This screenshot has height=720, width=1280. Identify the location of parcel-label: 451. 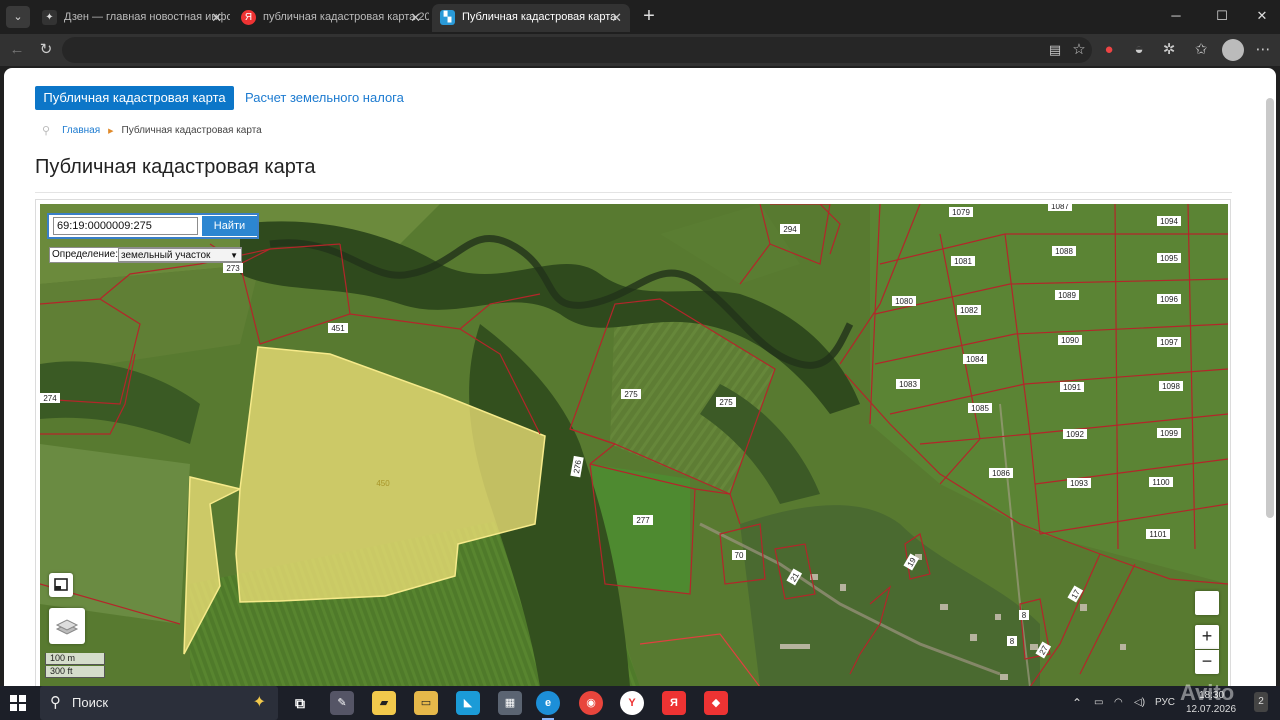
(338, 328).